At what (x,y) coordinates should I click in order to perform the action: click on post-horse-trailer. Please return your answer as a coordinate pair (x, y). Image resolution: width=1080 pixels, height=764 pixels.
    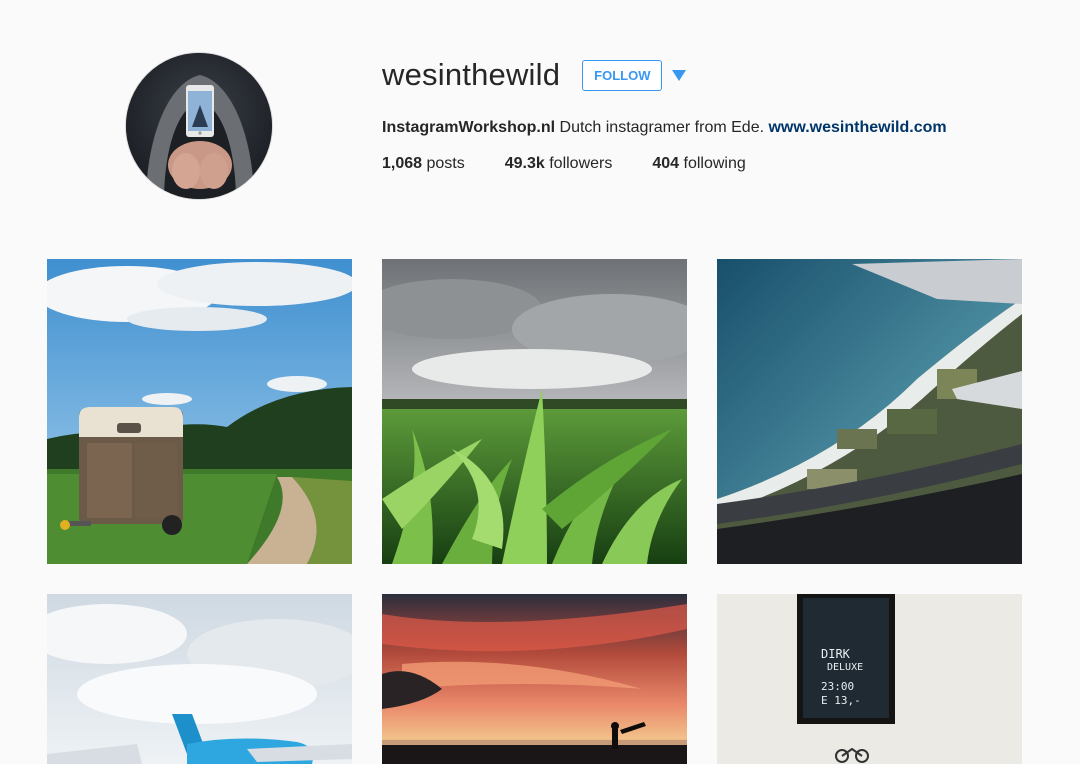
    Looking at the image, I should click on (199, 411).